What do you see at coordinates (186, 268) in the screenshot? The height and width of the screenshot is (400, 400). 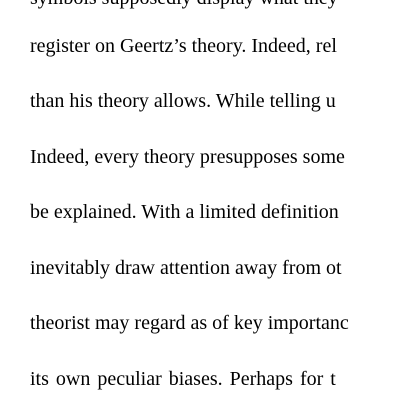 I see `text-line: inevitably draw attention away from ot` at bounding box center [186, 268].